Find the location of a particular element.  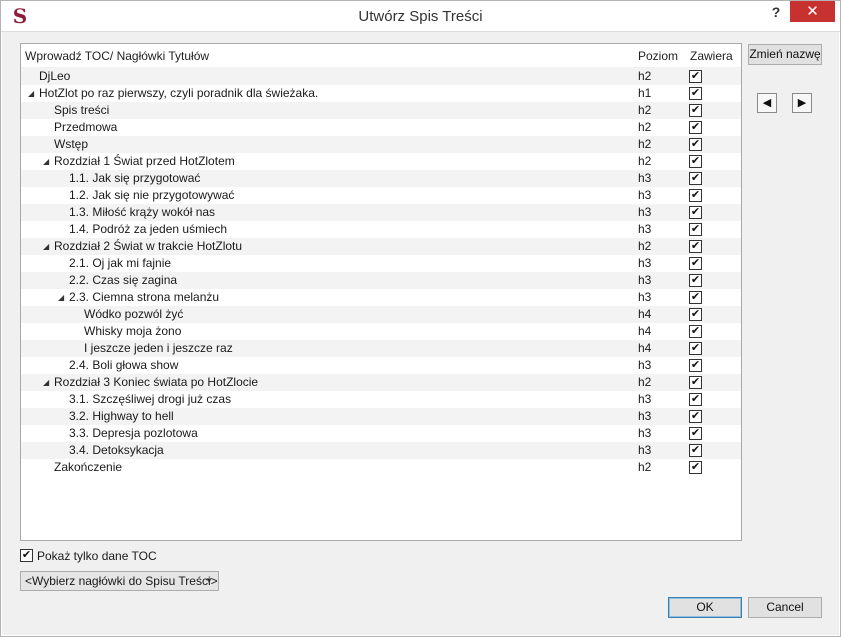

tree-row: 2.4. Boli głowa show h3 ✔ is located at coordinates (381, 365).